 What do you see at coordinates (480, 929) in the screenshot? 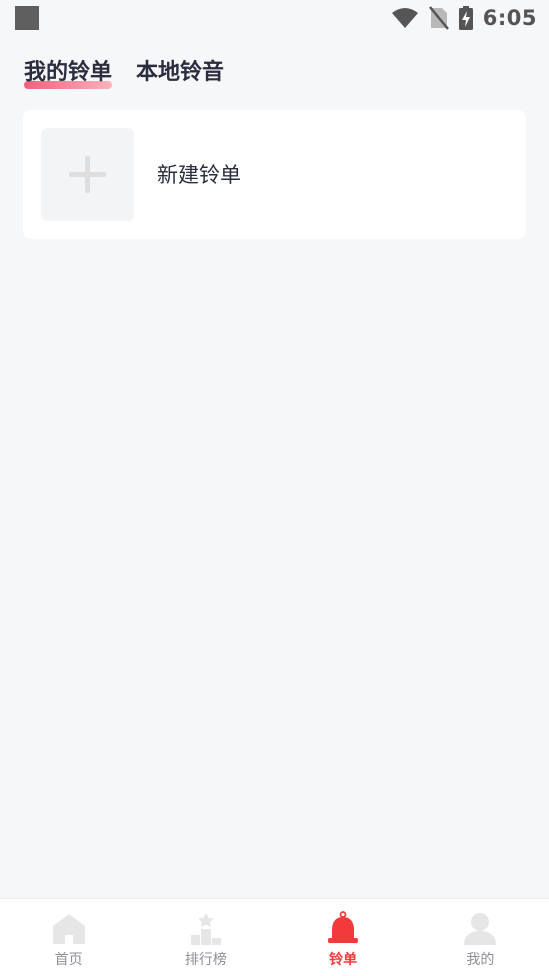
I see `user-icon` at bounding box center [480, 929].